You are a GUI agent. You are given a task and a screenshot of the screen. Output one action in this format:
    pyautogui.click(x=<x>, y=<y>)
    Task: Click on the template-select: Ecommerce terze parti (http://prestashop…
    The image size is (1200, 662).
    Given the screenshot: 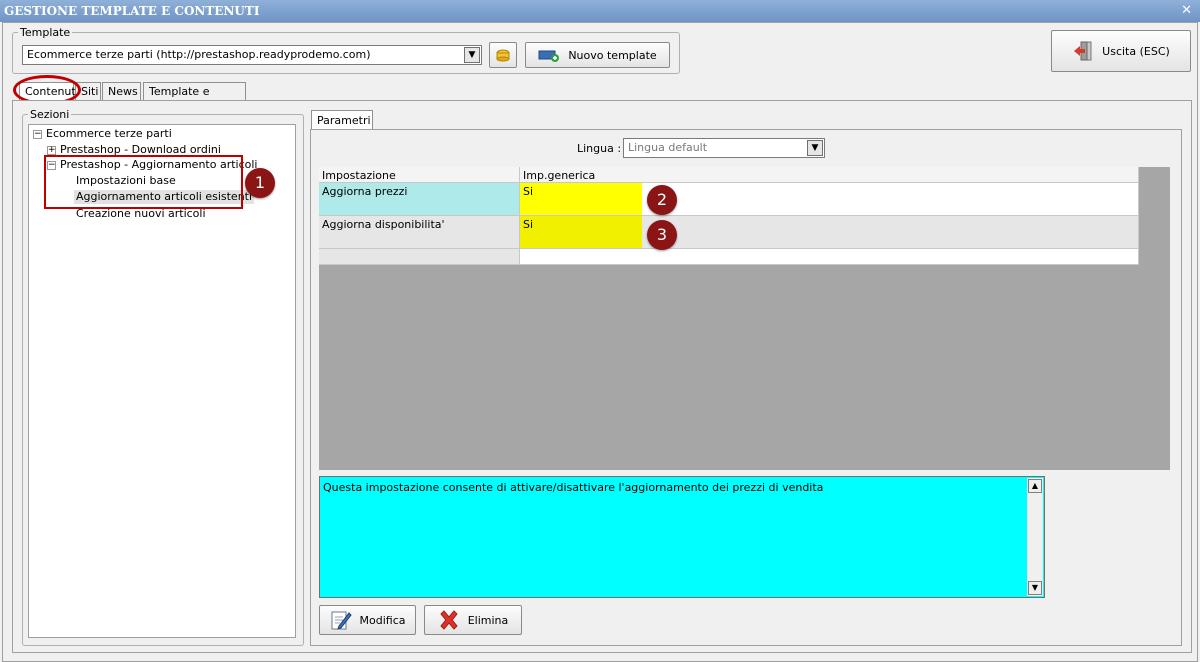 What is the action you would take?
    pyautogui.click(x=252, y=55)
    